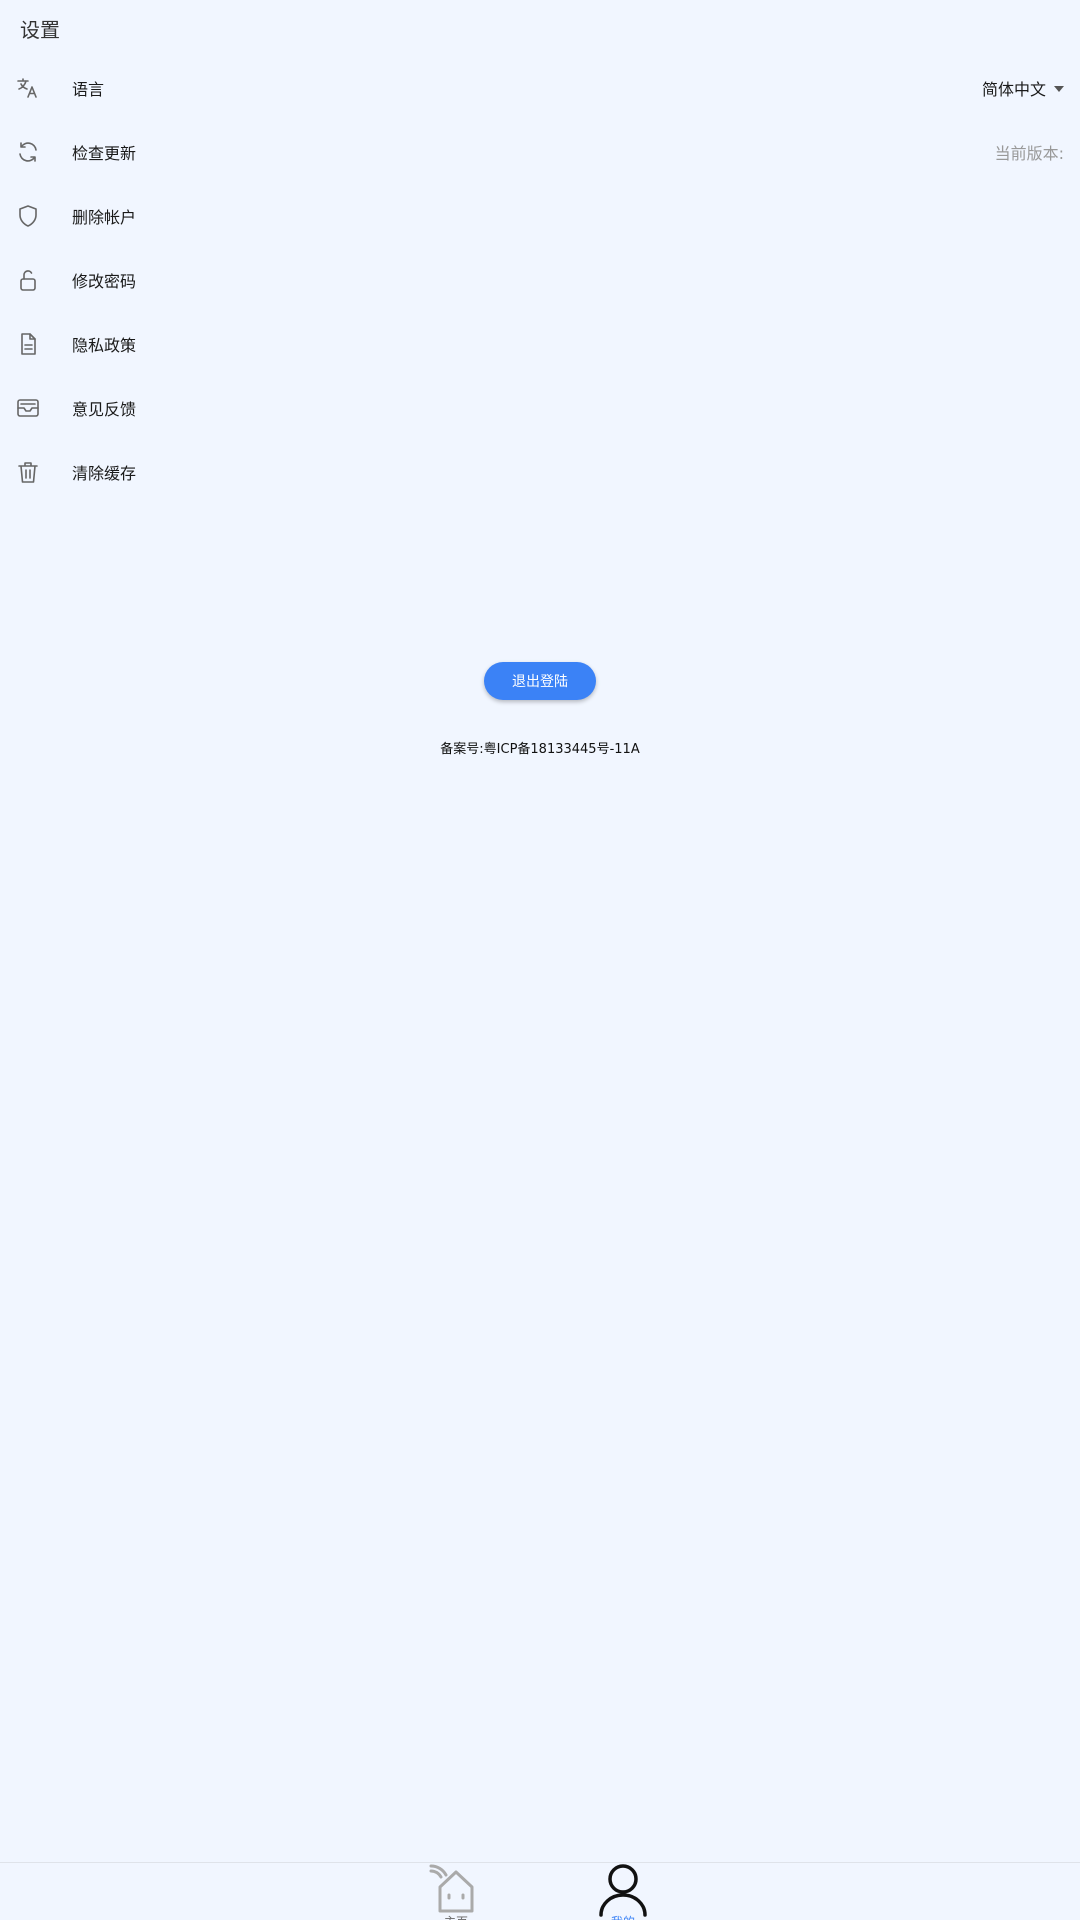 The image size is (1080, 1920). I want to click on user-icon, so click(623, 1890).